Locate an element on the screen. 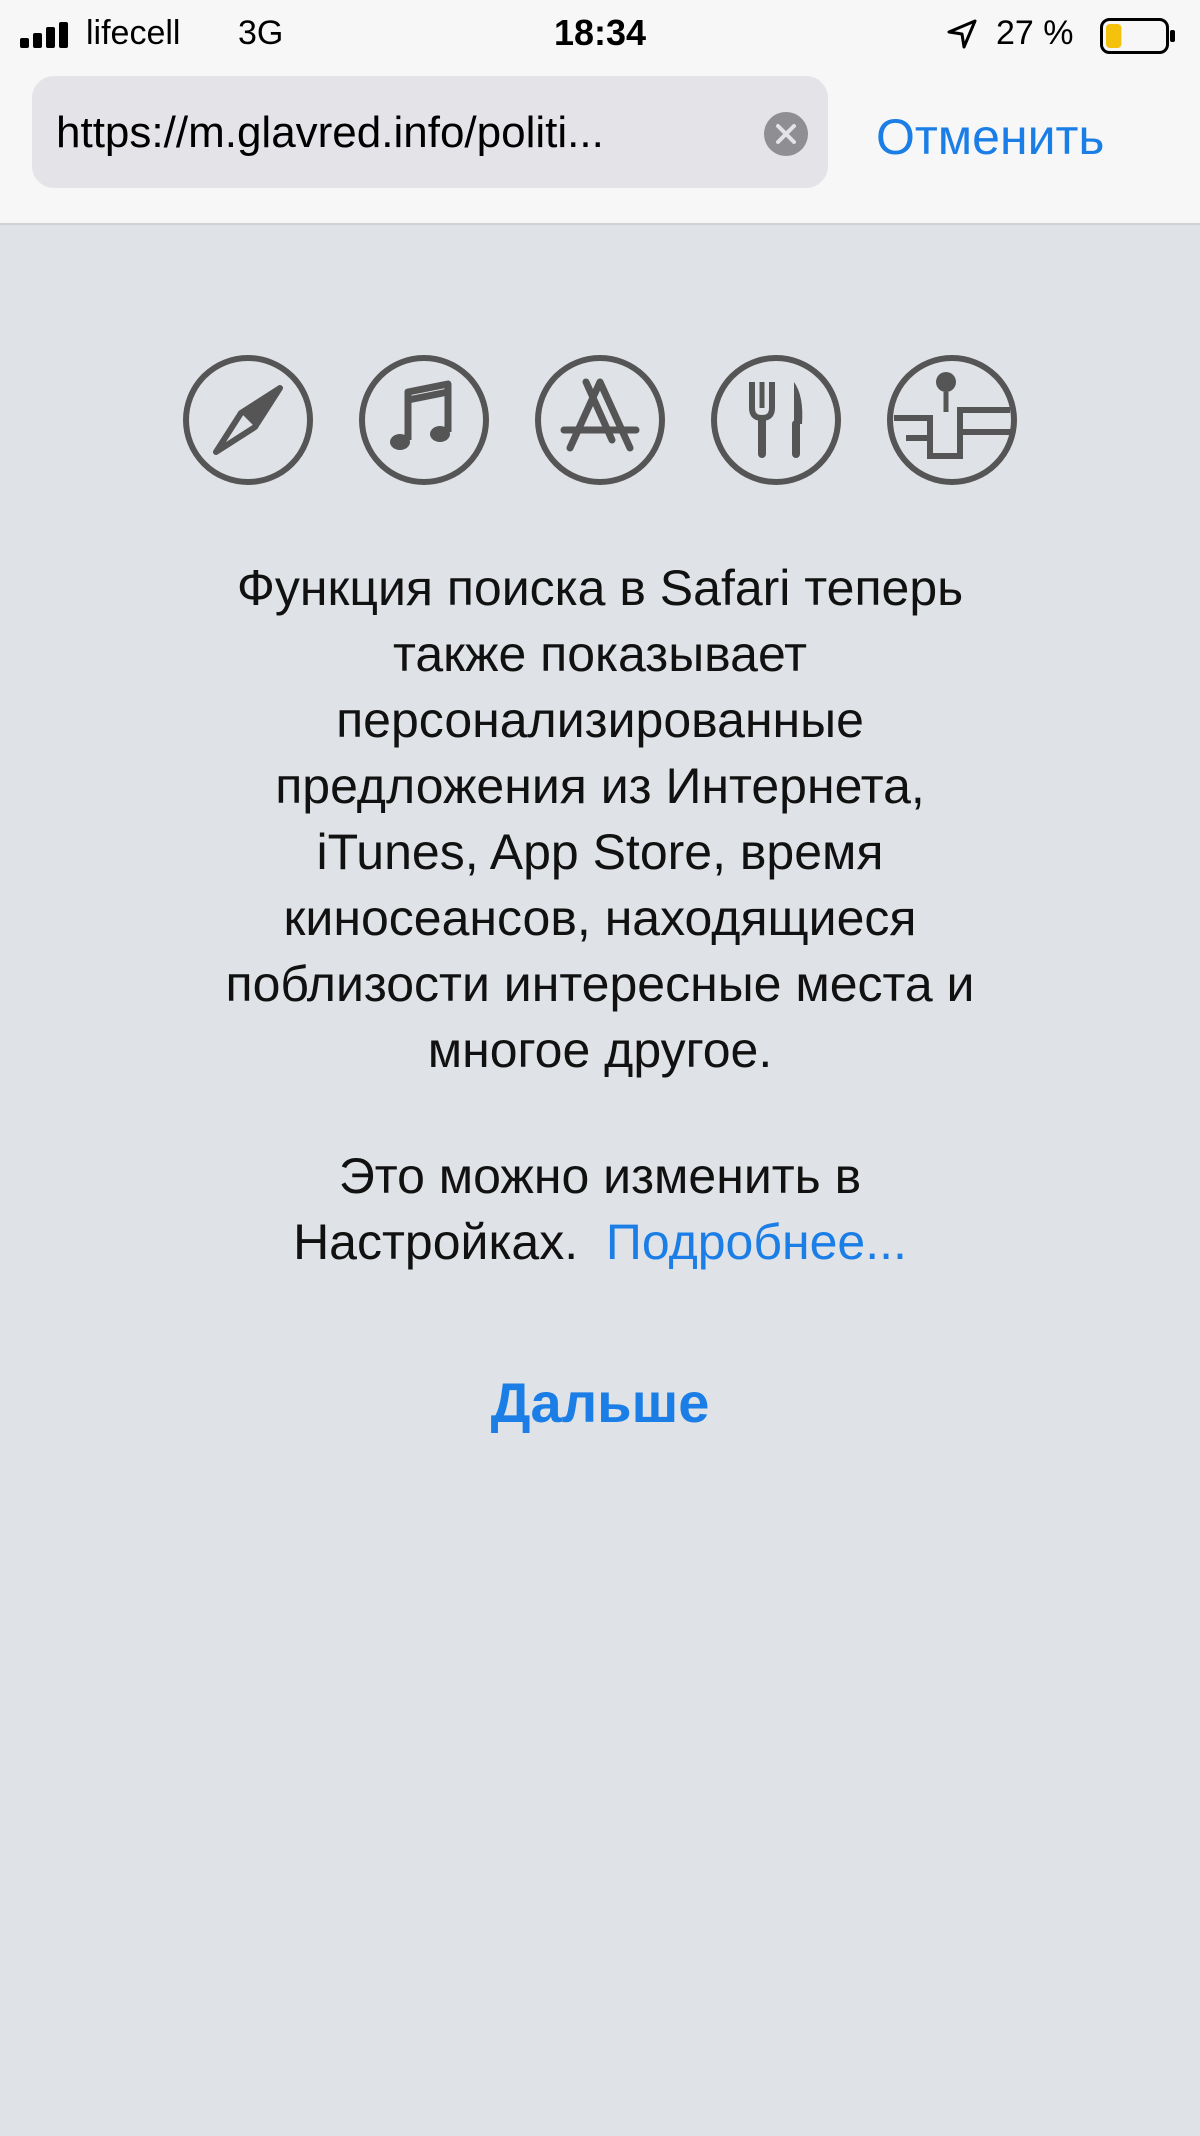 Image resolution: width=1200 pixels, height=2136 pixels. description-line: Функция поиска в Safari теперь is located at coordinates (600, 588).